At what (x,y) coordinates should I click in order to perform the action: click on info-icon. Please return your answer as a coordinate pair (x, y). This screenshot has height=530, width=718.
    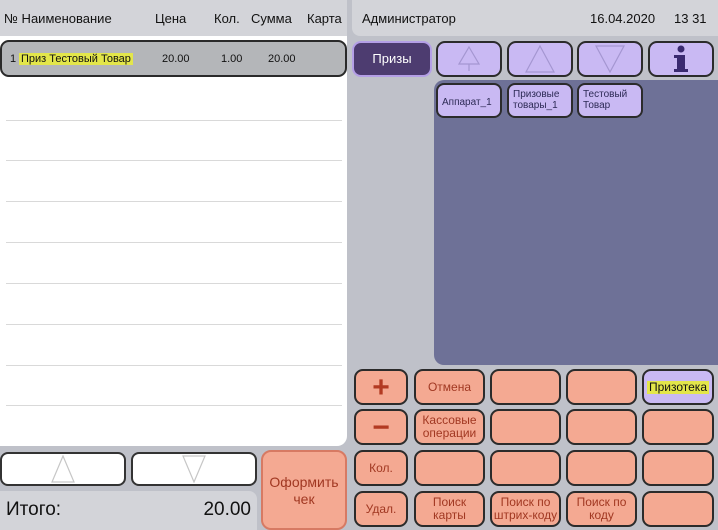
    Looking at the image, I should click on (681, 58).